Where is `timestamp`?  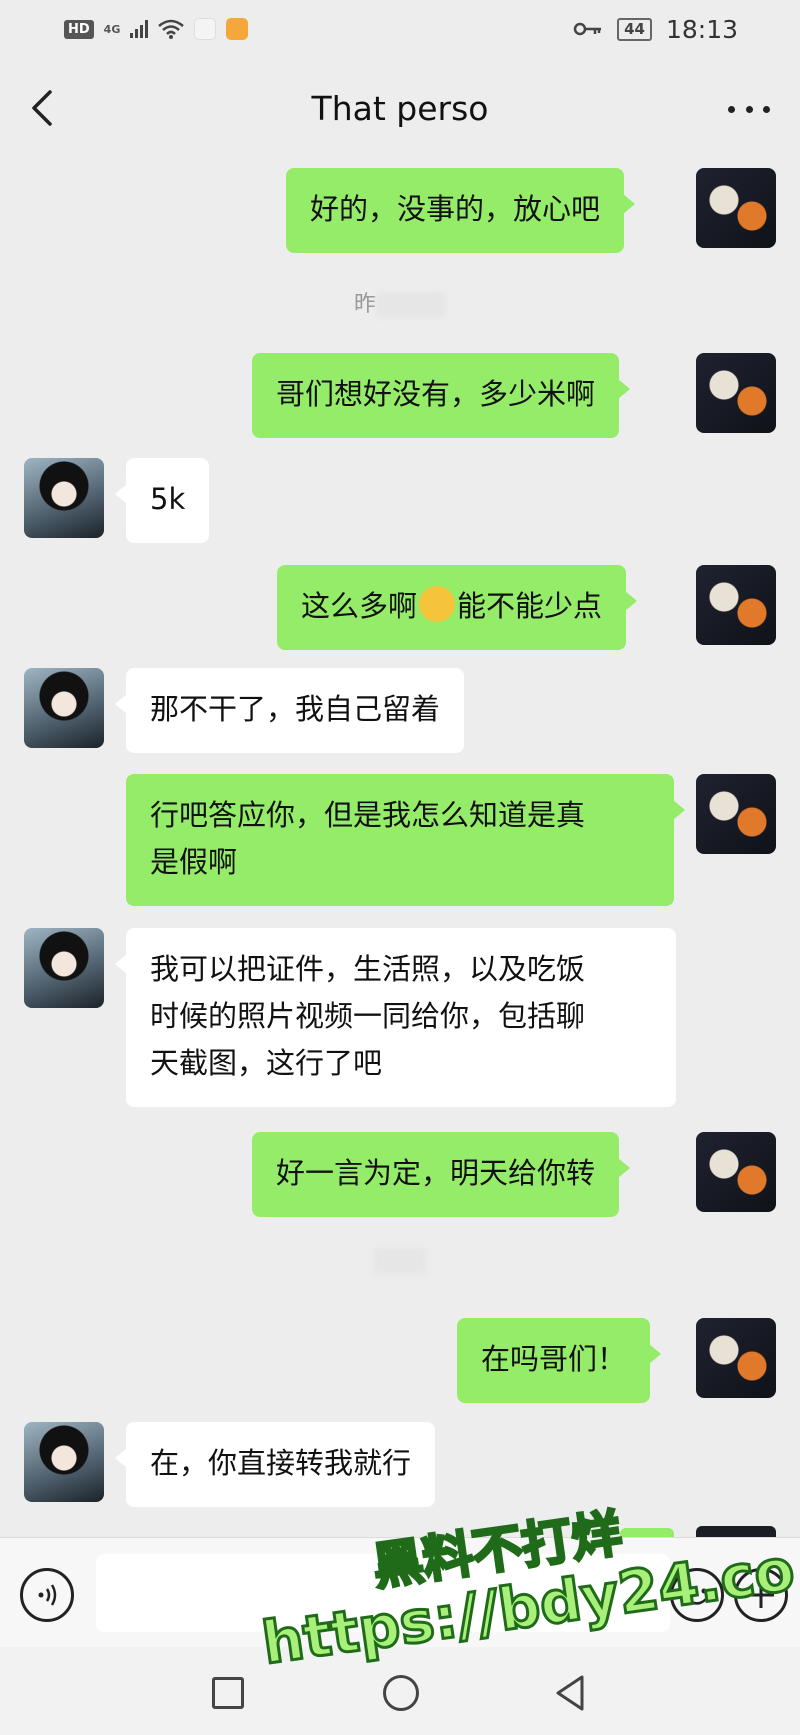
timestamp is located at coordinates (400, 1261).